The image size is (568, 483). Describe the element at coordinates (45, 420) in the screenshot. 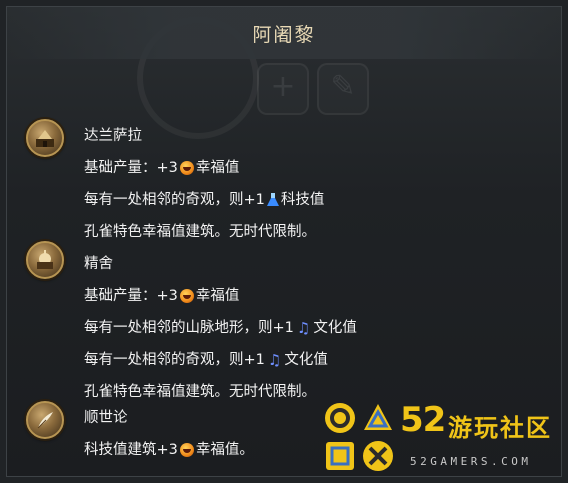

I see `quill-icon` at that location.